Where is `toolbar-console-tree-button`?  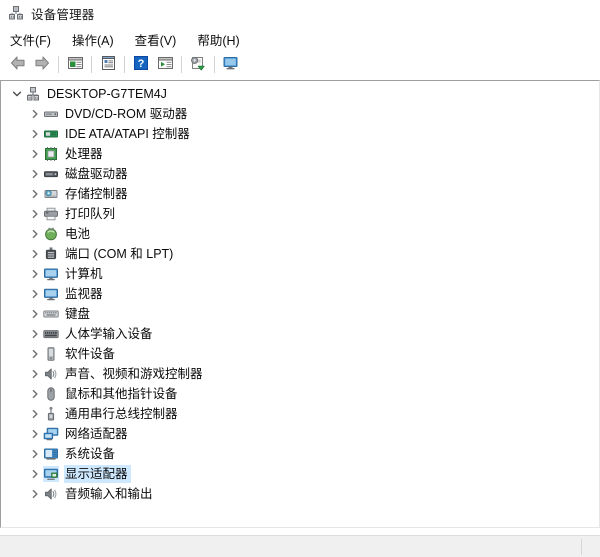
toolbar-console-tree-button is located at coordinates (75, 64).